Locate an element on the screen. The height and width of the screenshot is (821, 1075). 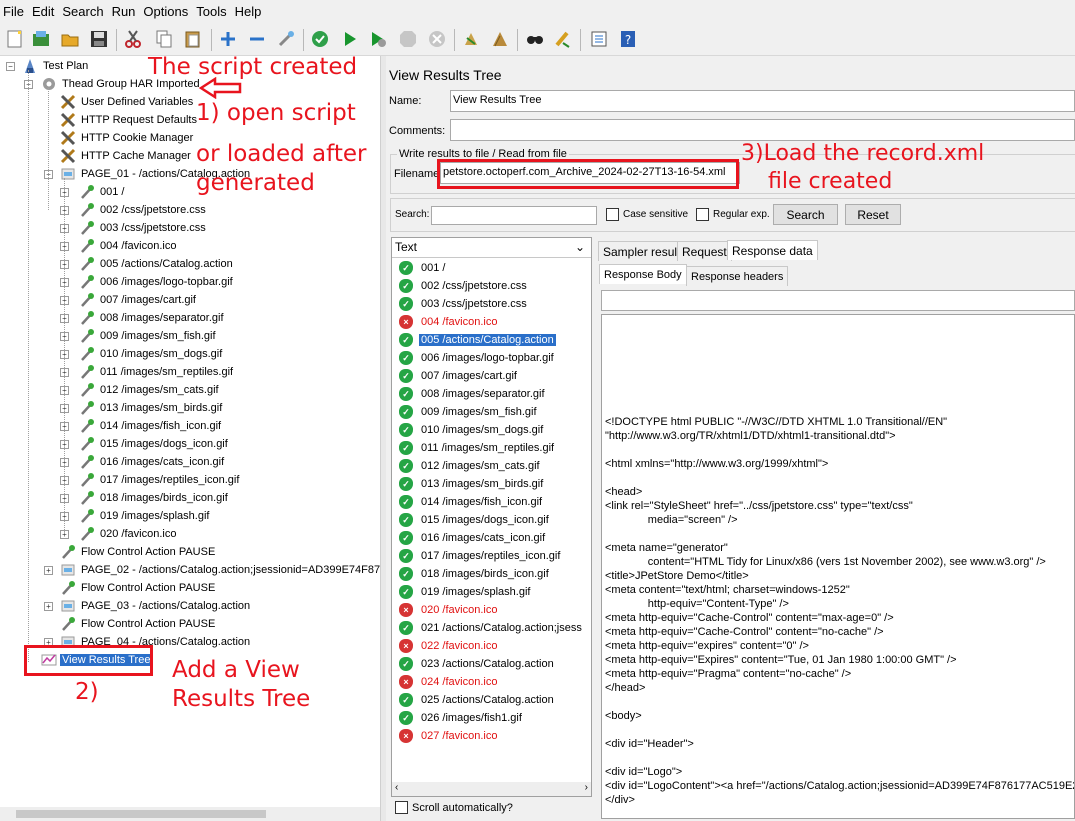
result-row: ✓ 007 /images/cart.gif is located at coordinates (459, 376).